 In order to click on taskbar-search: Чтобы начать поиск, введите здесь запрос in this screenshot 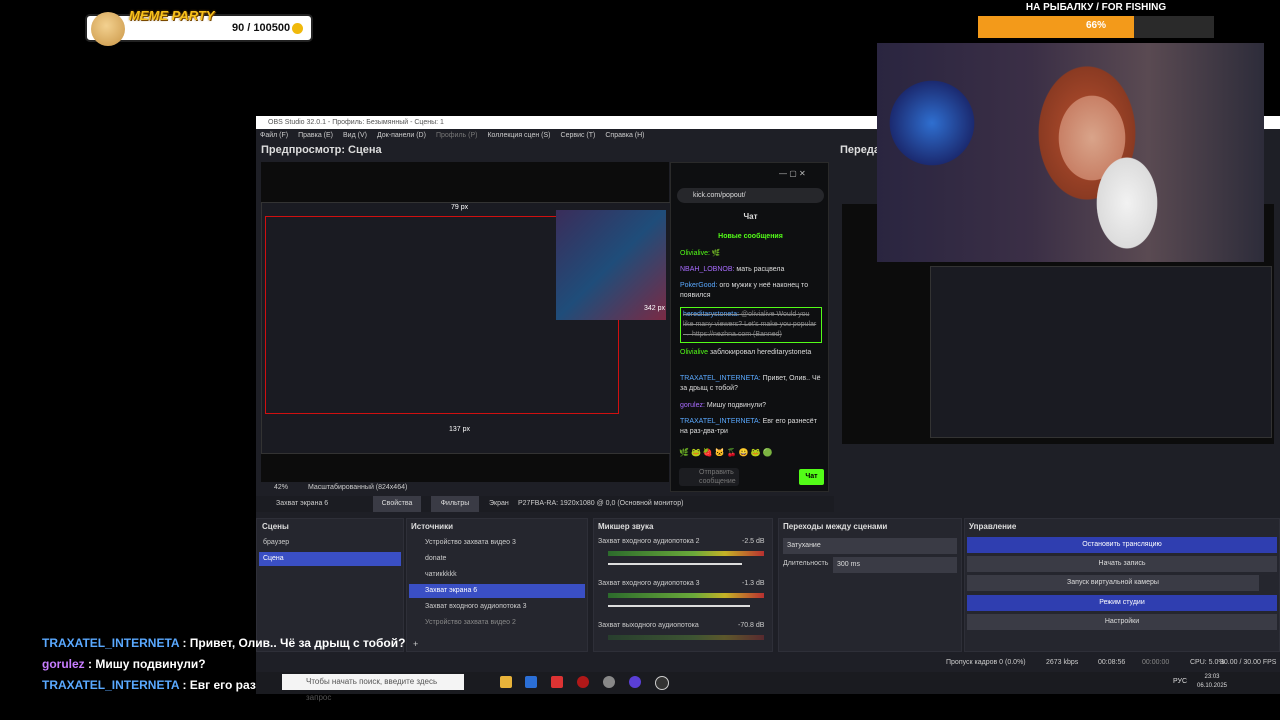, I will do `click(373, 688)`.